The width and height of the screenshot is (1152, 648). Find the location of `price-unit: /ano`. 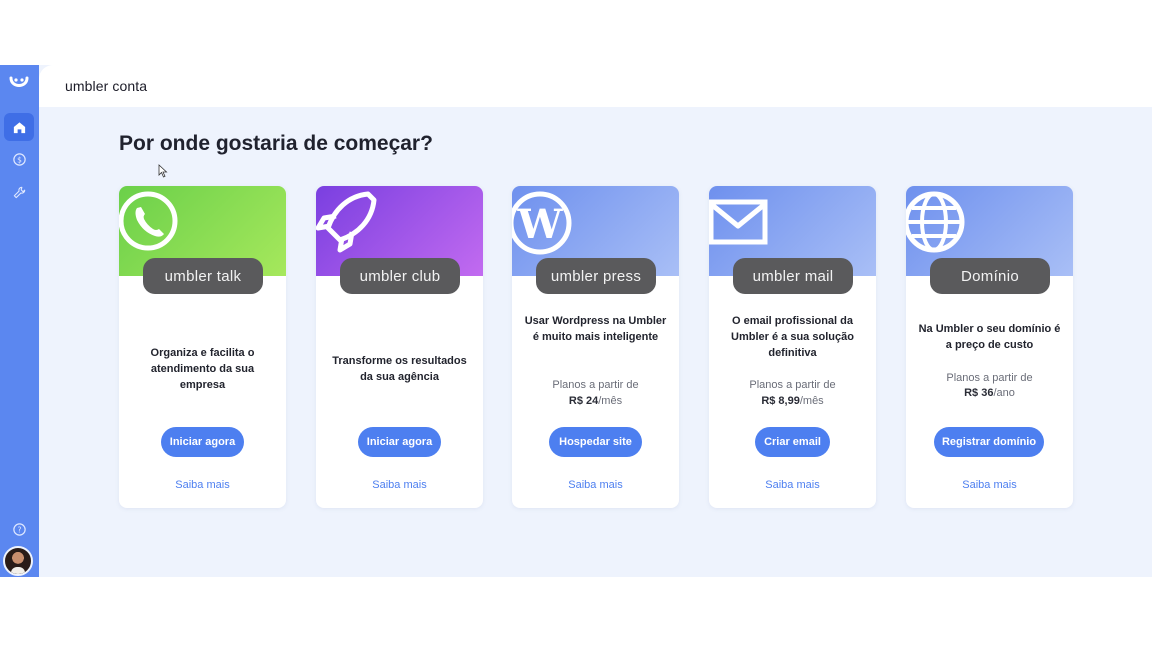

price-unit: /ano is located at coordinates (1004, 393).